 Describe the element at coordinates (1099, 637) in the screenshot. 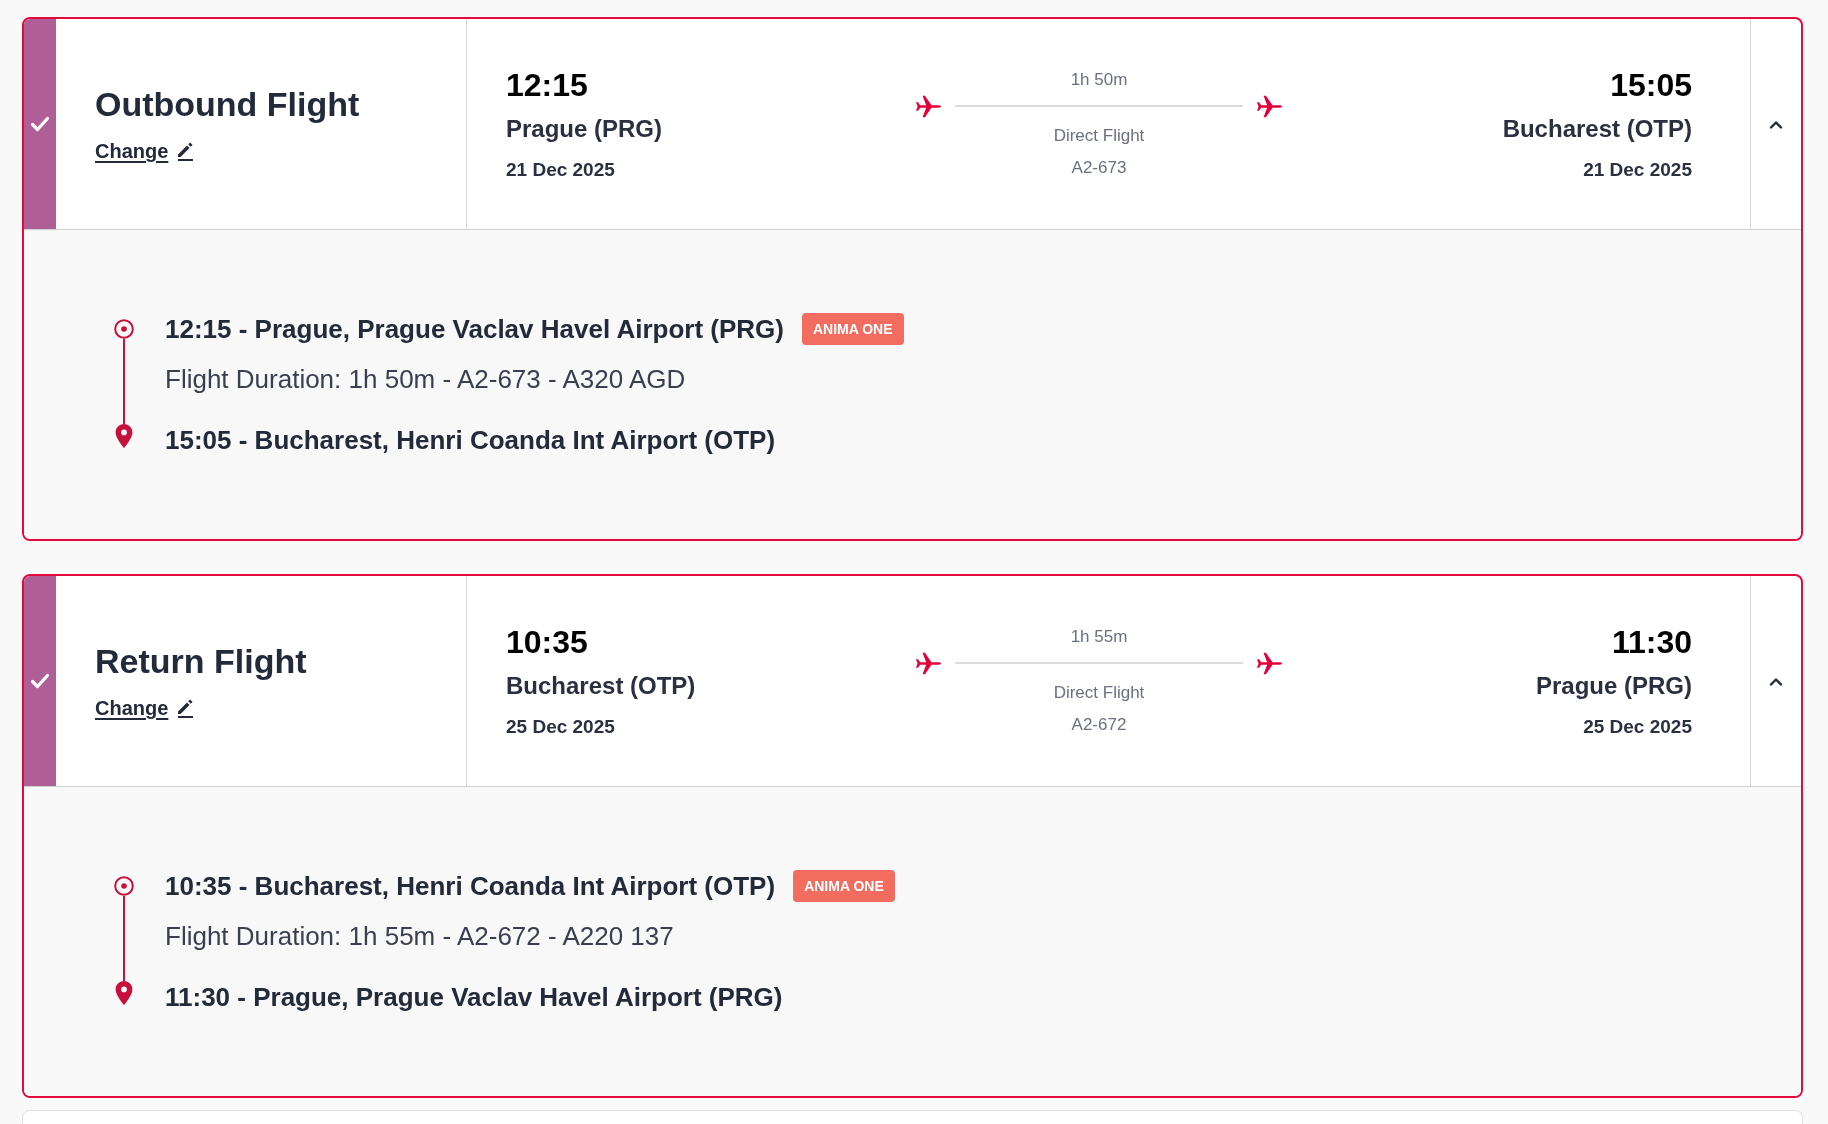

I see `flight-duration: 1h 55m` at that location.